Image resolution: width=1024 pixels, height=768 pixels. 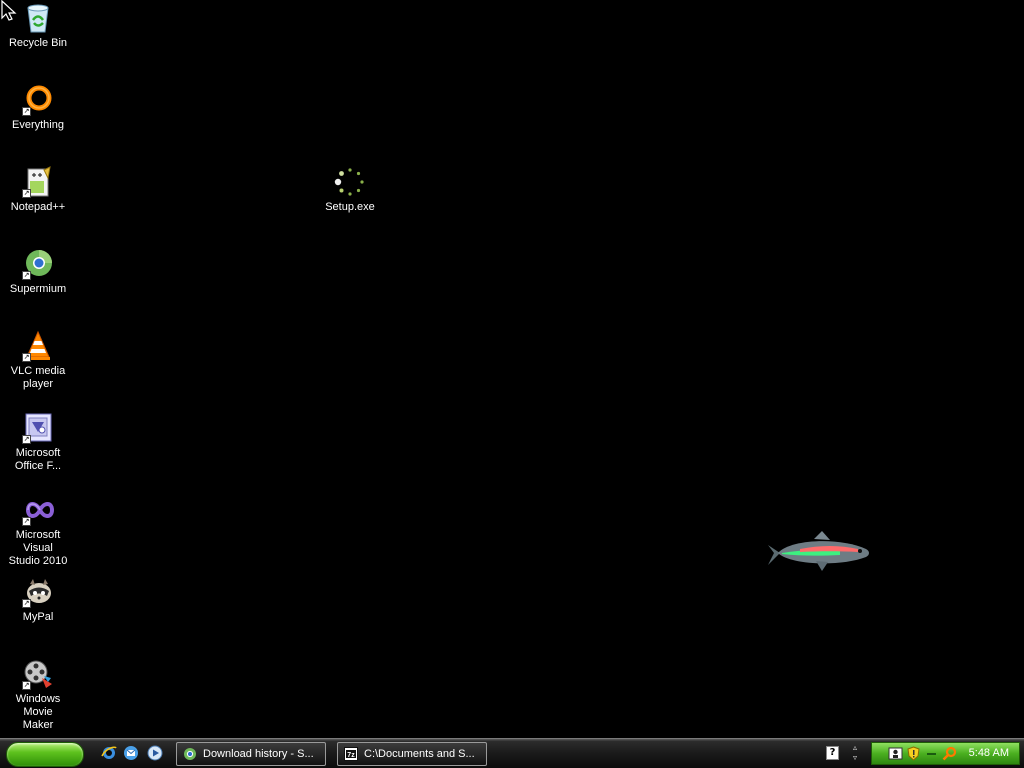 I want to click on desktop-icon-windows-movie-maker: ↗ Windows Movie Maker, so click(x=38, y=695).